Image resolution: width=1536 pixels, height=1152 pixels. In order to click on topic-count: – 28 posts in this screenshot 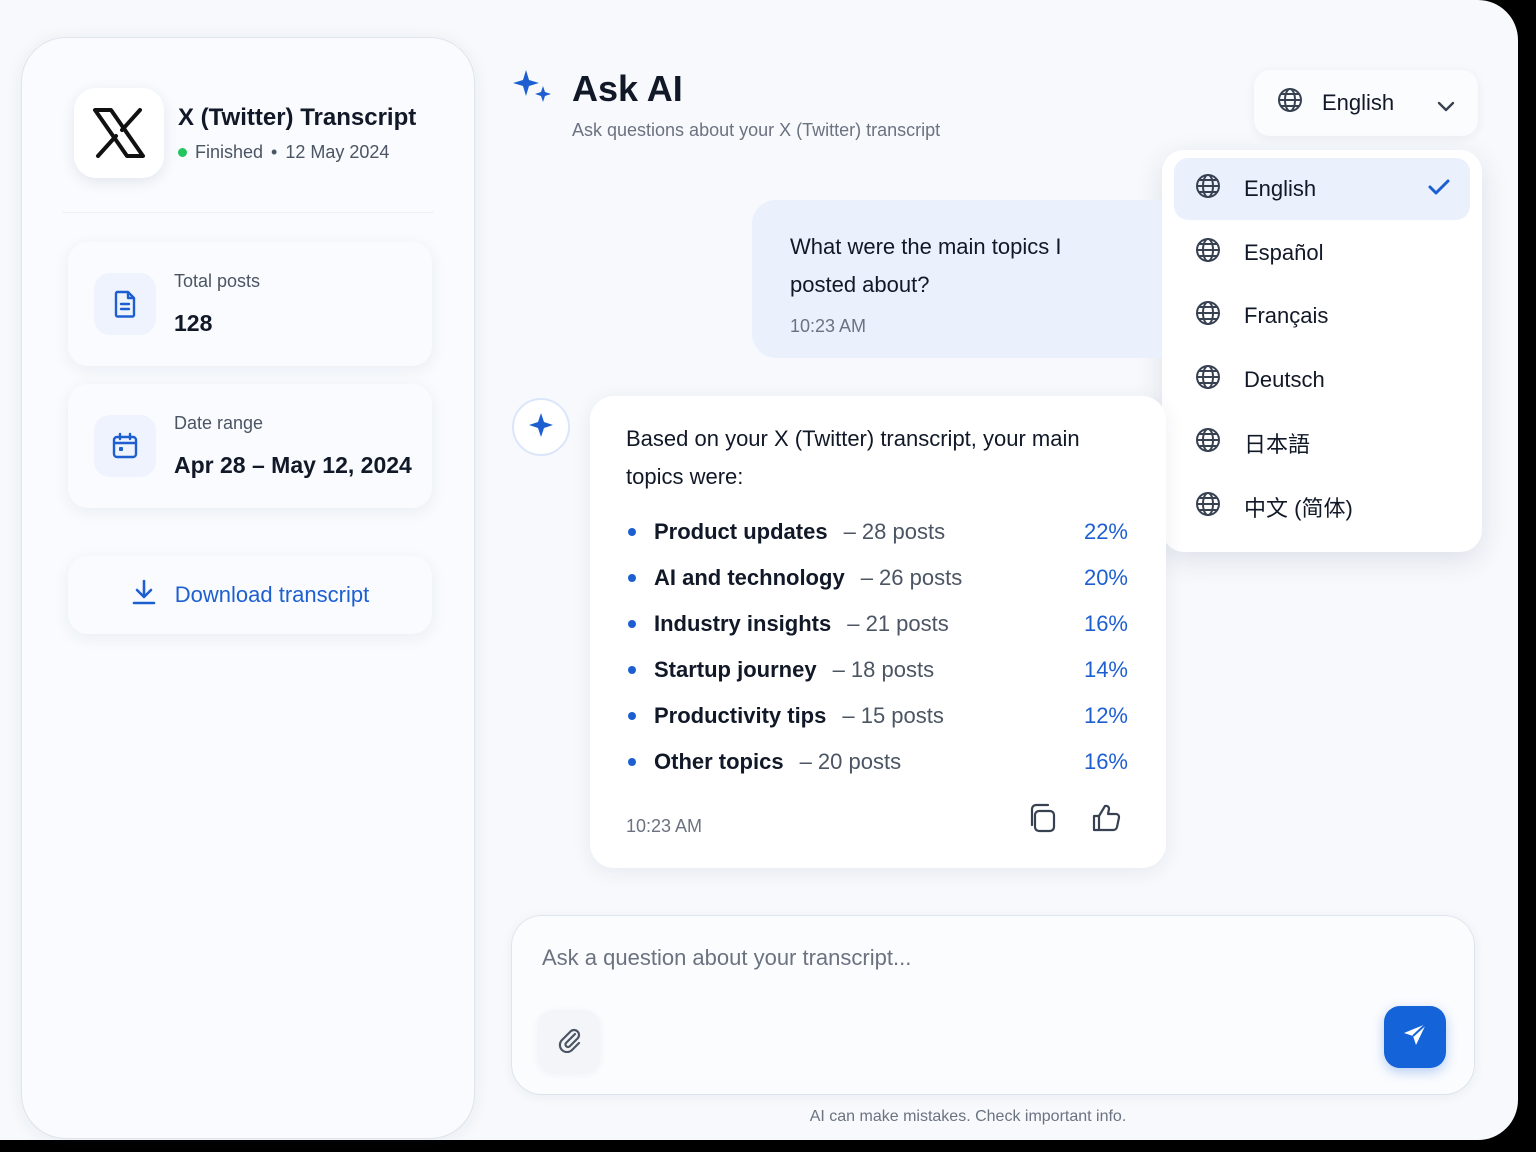, I will do `click(894, 531)`.